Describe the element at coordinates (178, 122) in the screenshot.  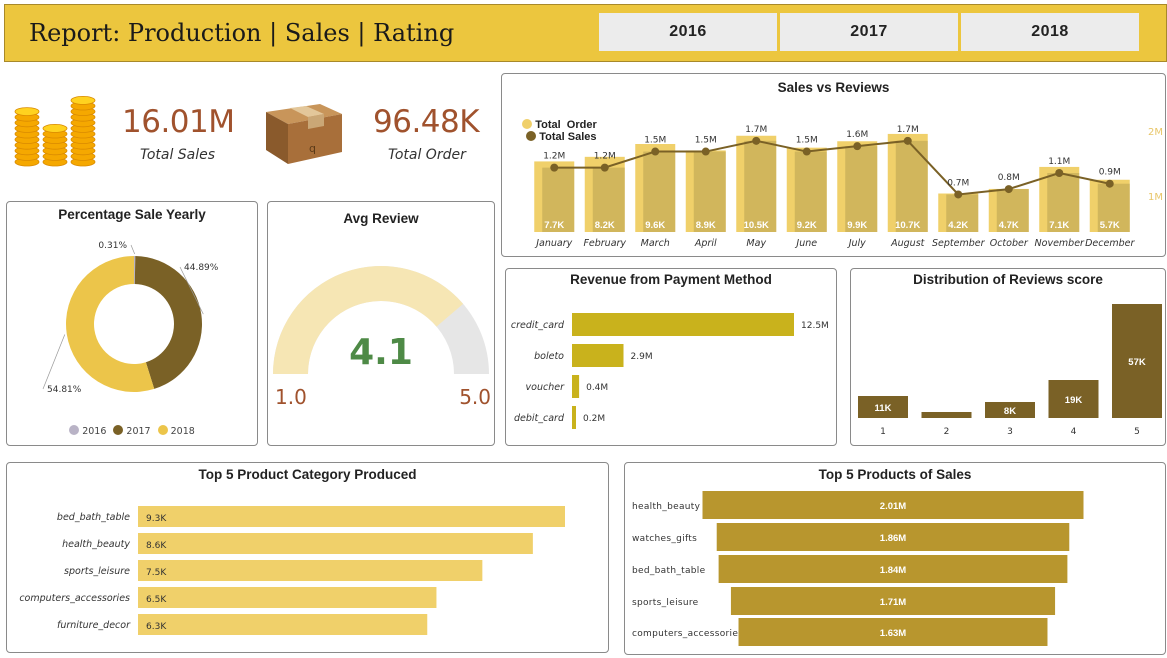
I see `total-sales-value: 16.01M` at that location.